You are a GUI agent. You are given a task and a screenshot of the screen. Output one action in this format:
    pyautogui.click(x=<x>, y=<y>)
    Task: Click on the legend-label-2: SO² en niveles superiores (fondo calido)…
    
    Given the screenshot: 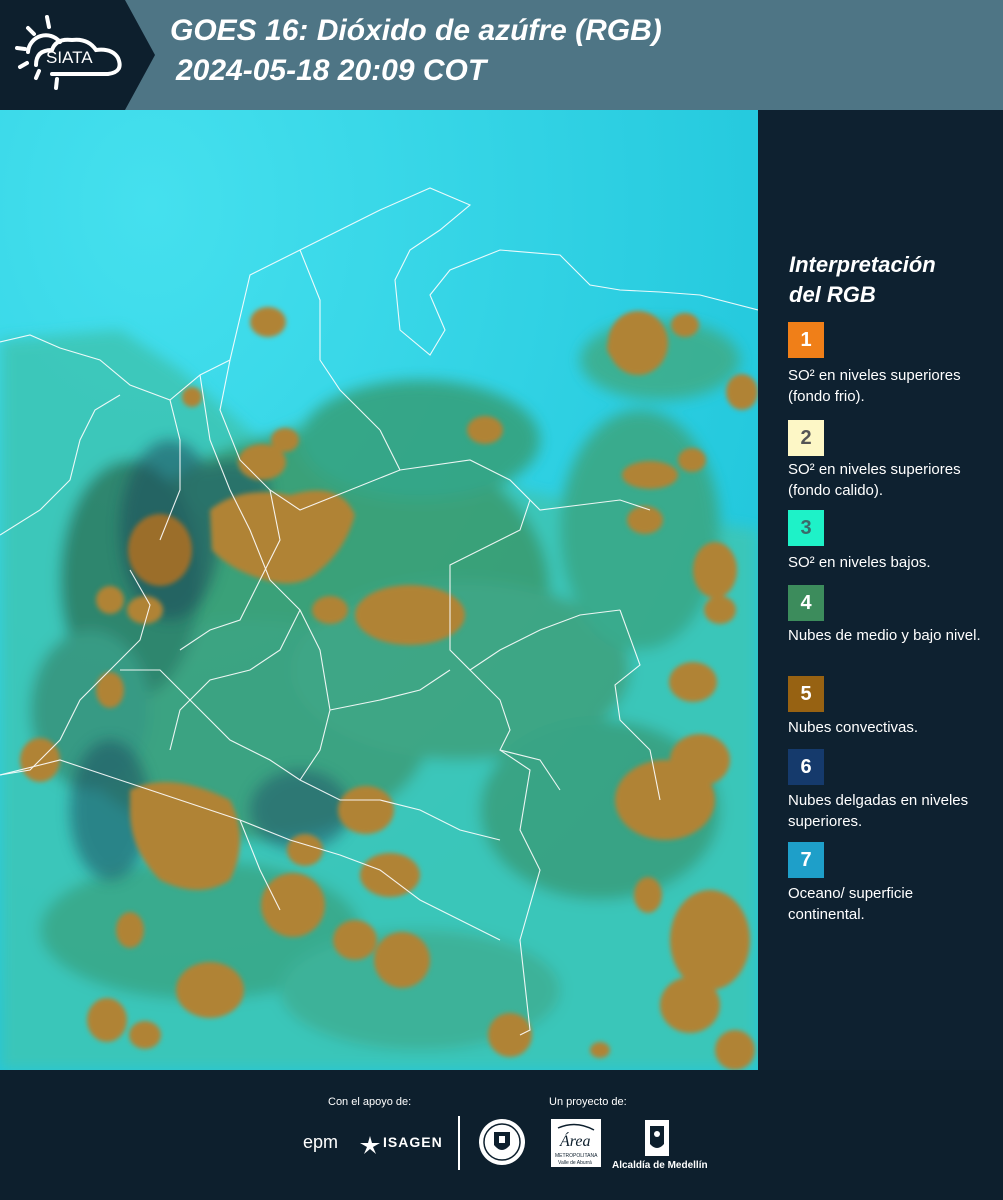 What is the action you would take?
    pyautogui.click(x=874, y=480)
    